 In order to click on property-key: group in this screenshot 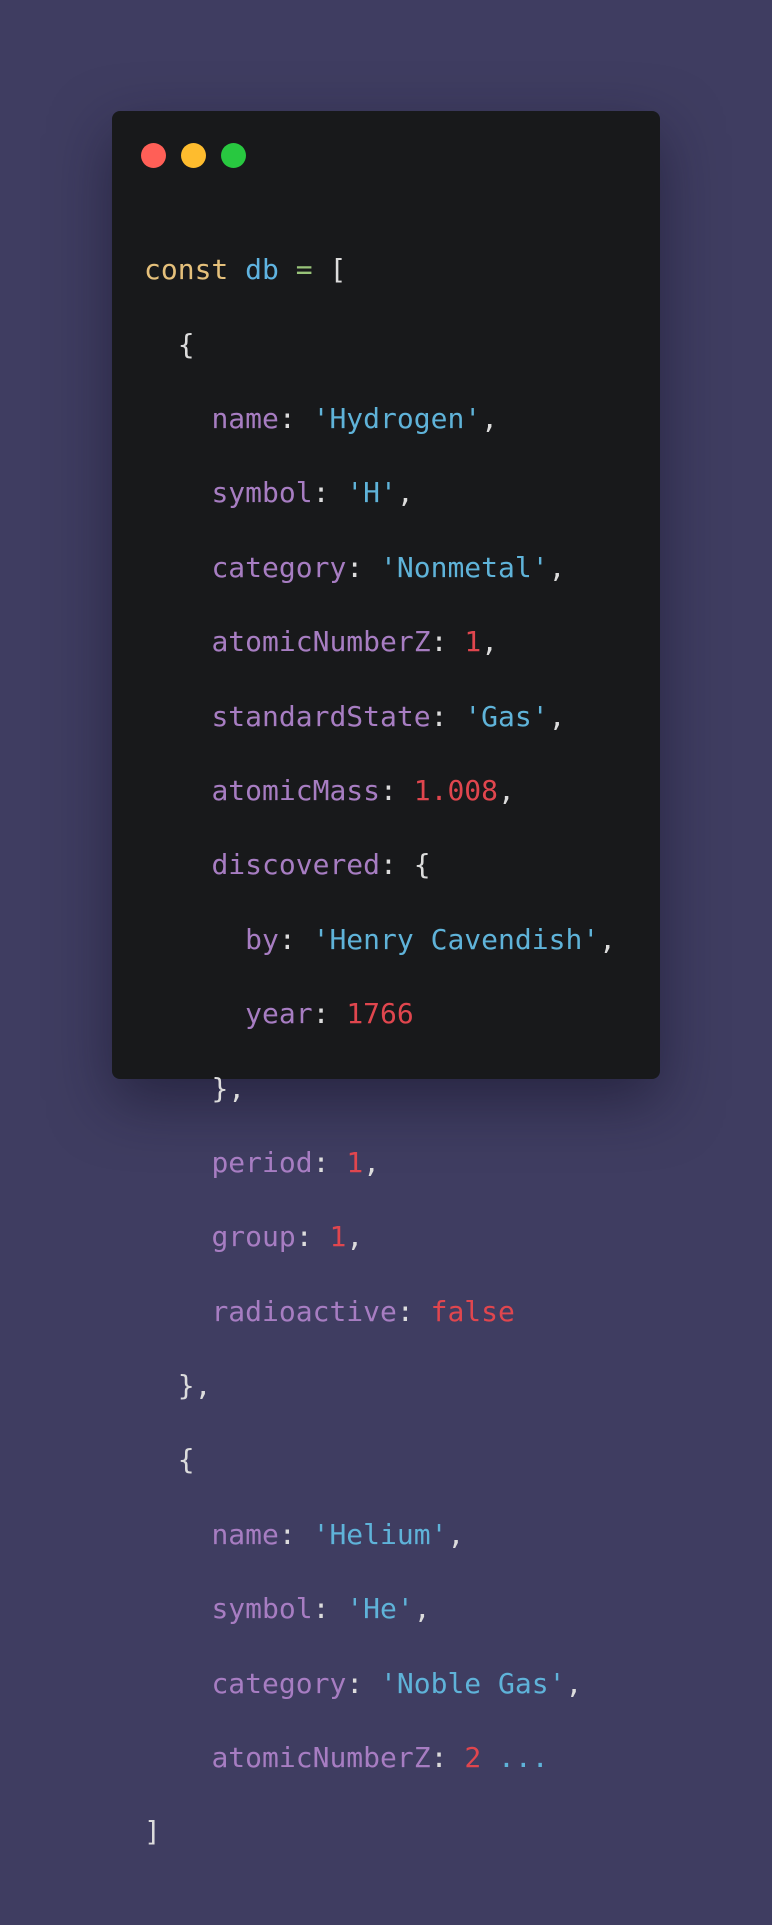, I will do `click(253, 1237)`.